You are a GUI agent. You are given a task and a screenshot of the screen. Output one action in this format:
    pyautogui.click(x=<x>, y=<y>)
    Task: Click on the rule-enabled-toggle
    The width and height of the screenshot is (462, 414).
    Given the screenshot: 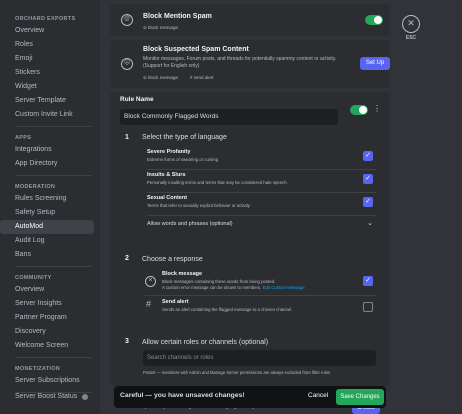 What is the action you would take?
    pyautogui.click(x=359, y=110)
    